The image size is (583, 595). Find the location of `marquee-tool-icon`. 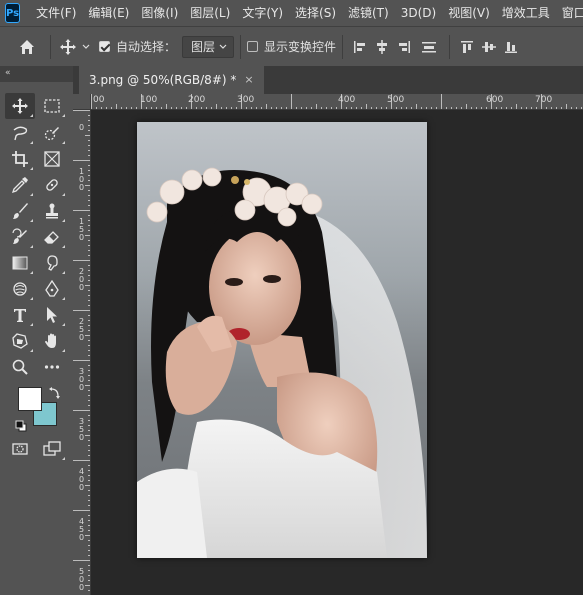

marquee-tool-icon is located at coordinates (52, 106).